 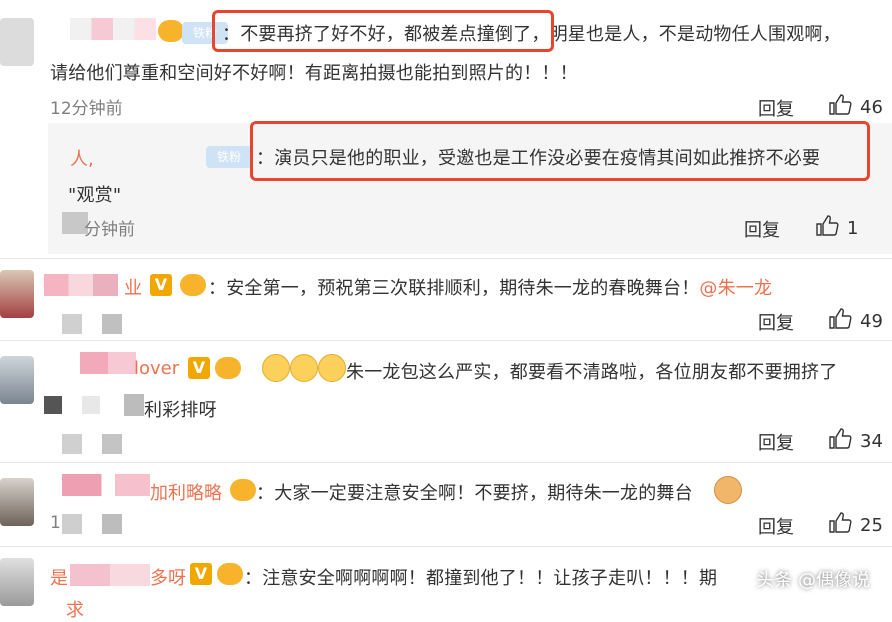 I want to click on username: 业, so click(x=133, y=287).